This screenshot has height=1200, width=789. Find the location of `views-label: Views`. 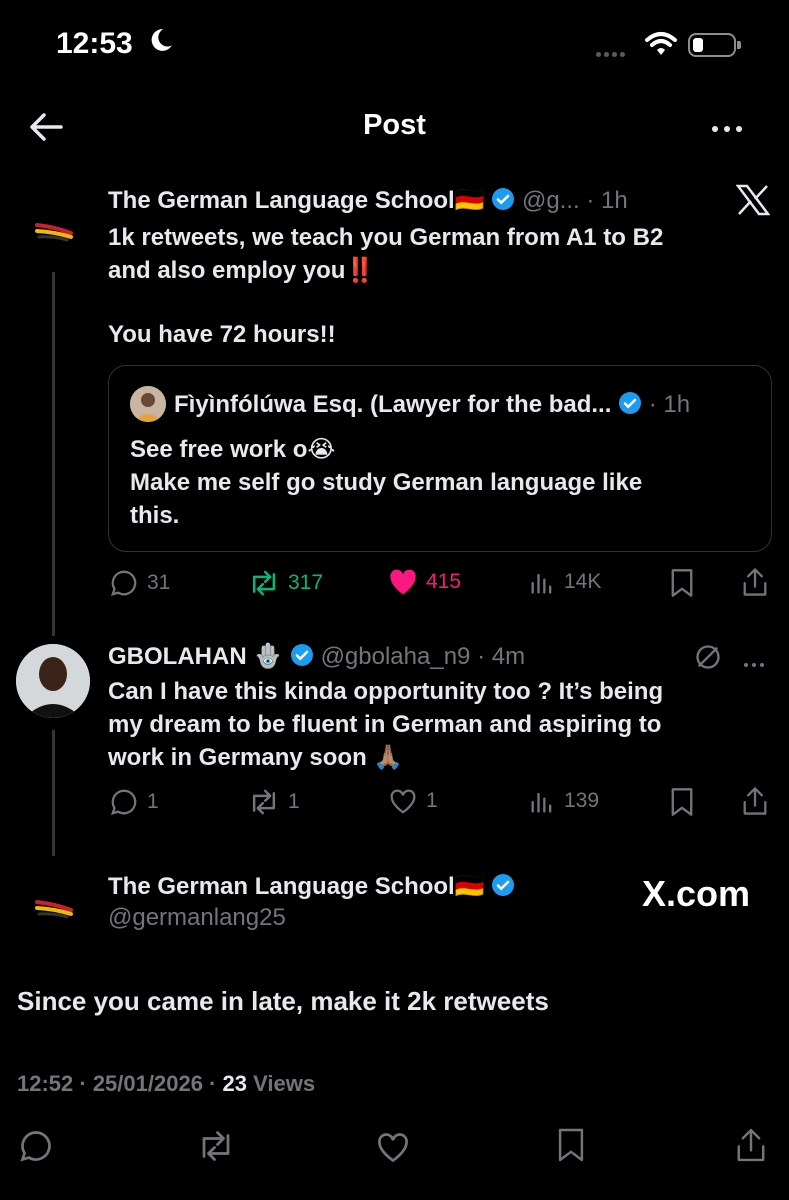

views-label: Views is located at coordinates (284, 1083).